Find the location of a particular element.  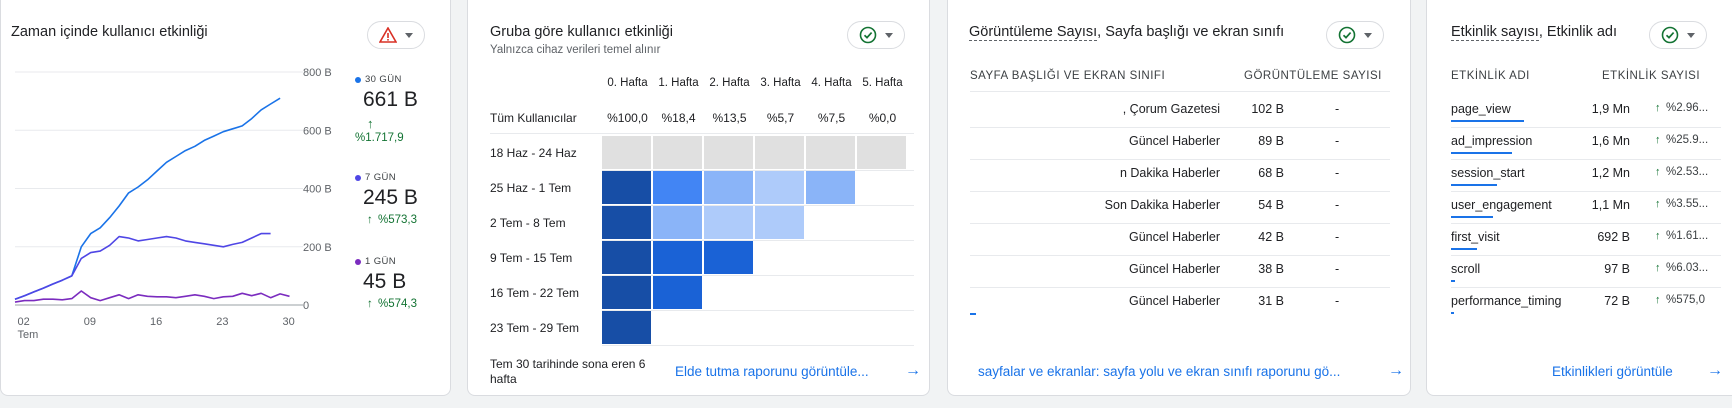

event-name-cell: page_view is located at coordinates (1481, 109).